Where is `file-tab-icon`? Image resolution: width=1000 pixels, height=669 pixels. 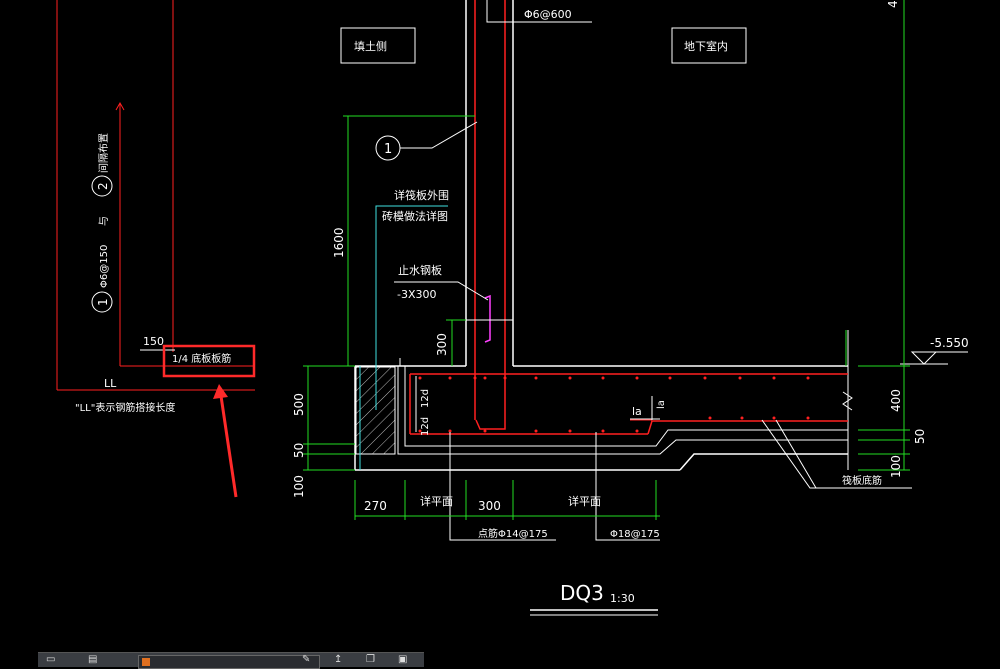
file-tab-icon is located at coordinates (146, 662).